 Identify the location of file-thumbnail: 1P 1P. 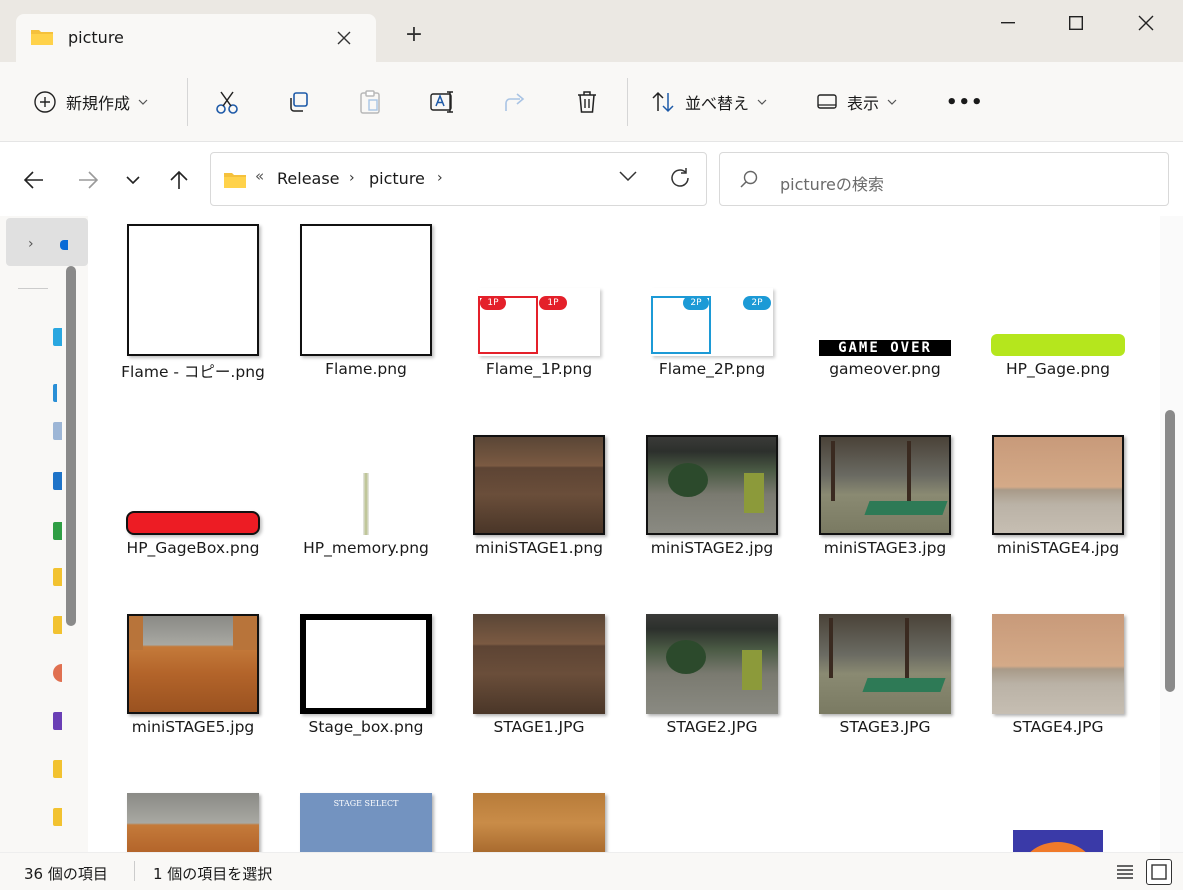
(539, 286).